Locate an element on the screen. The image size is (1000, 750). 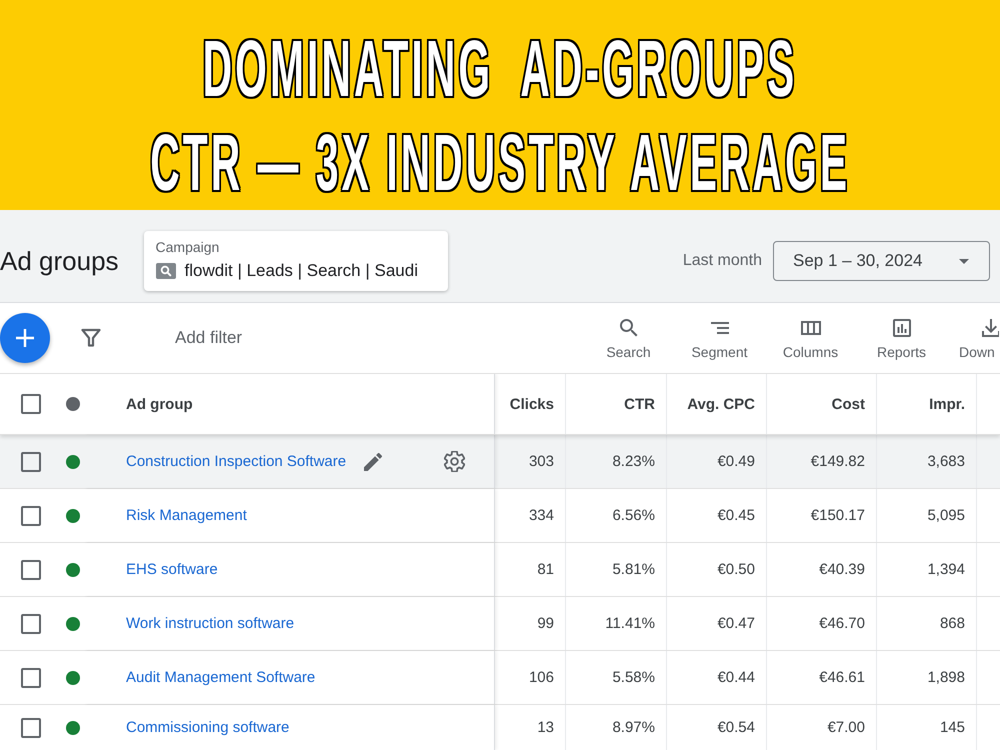
status-dot-icon is located at coordinates (73, 404).